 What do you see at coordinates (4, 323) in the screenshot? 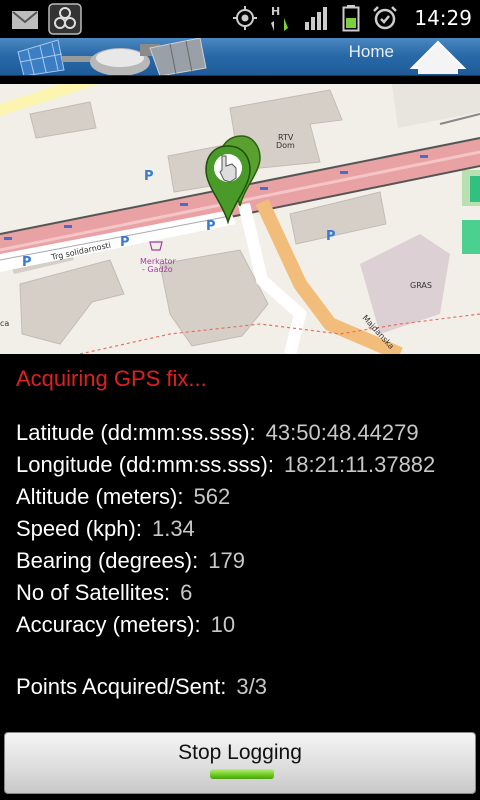
I see `map-label-ca: ca` at bounding box center [4, 323].